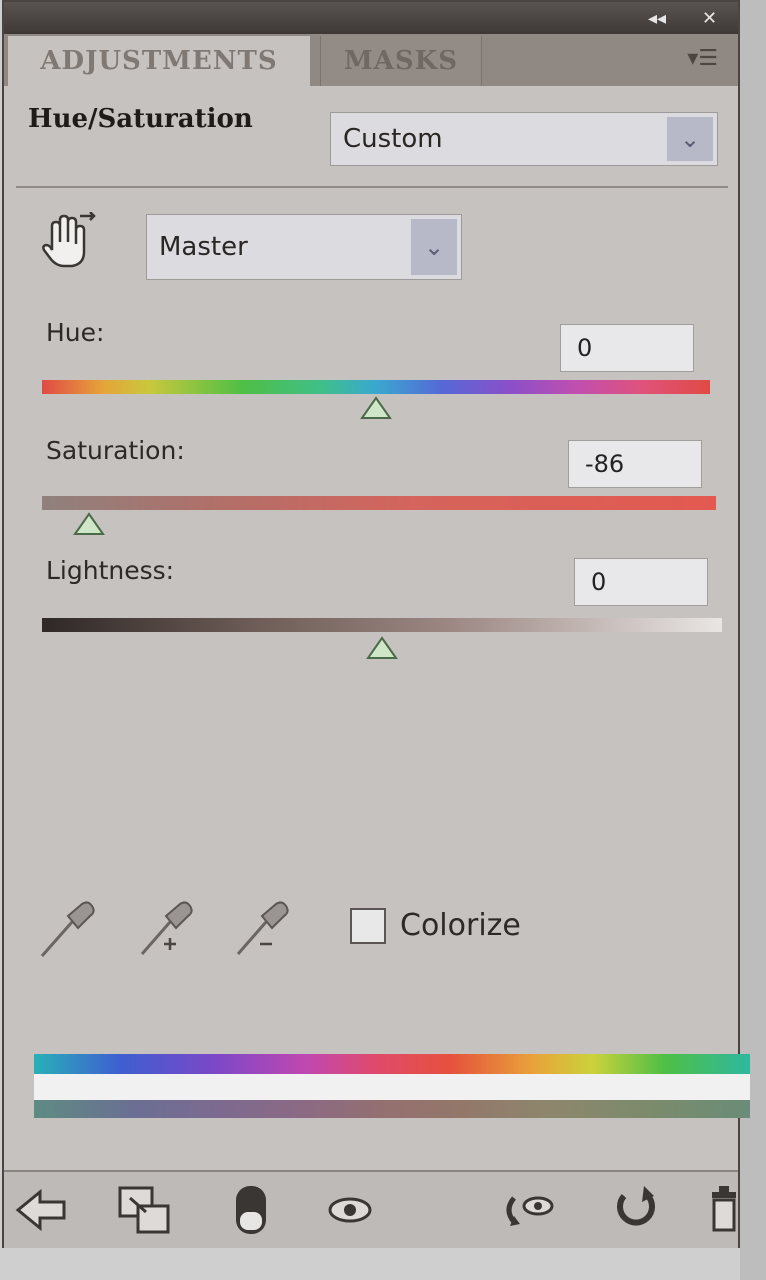 This screenshot has width=766, height=1280. What do you see at coordinates (702, 58) in the screenshot?
I see `panel-menu-icon: ▾☰` at bounding box center [702, 58].